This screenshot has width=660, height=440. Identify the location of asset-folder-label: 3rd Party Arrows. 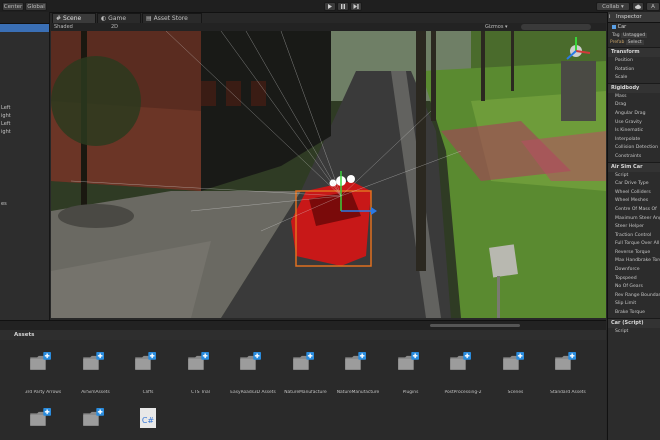
(43, 392).